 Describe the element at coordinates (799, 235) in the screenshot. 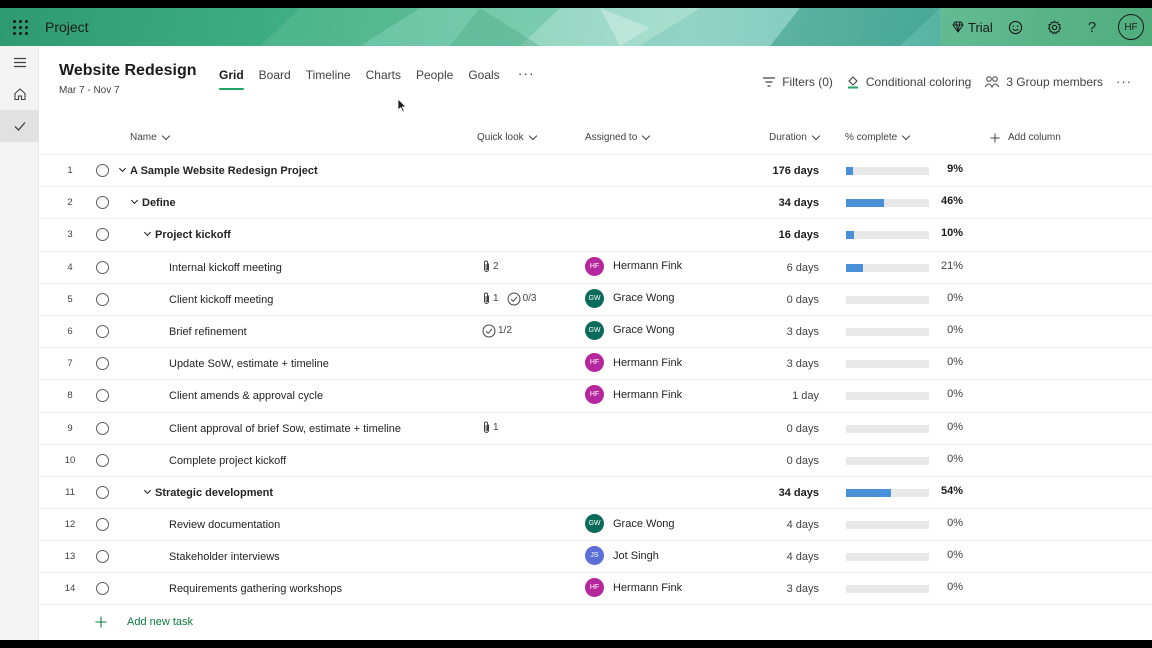

I see `task-duration: 16 days` at that location.